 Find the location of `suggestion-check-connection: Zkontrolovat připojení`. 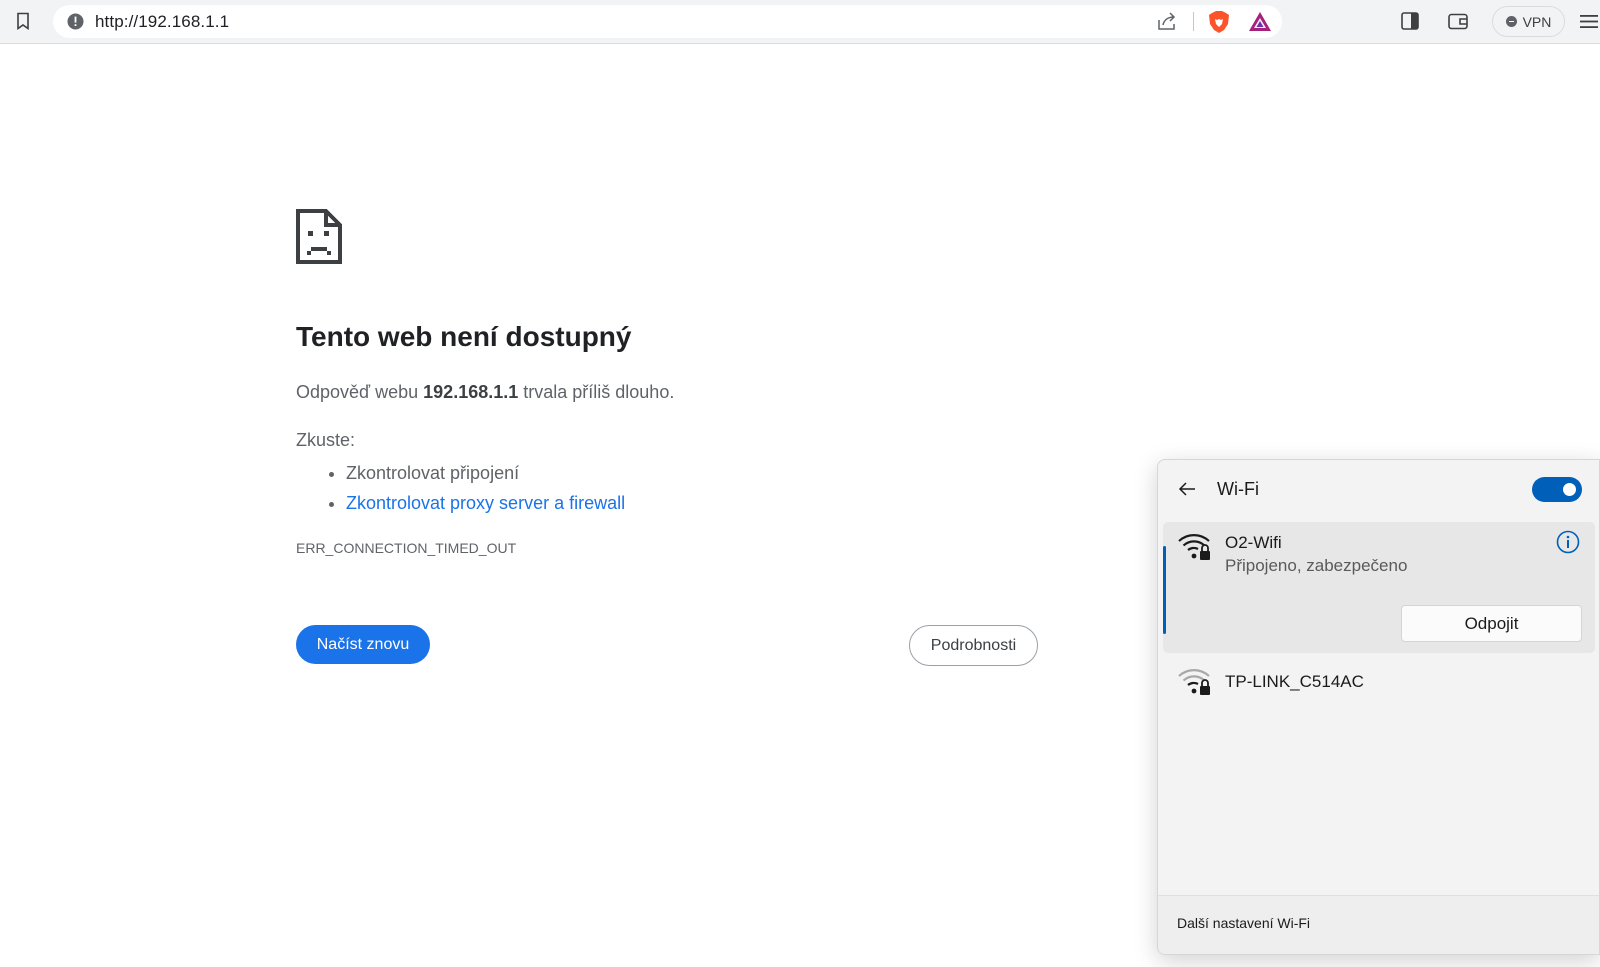

suggestion-check-connection: Zkontrolovat připojení is located at coordinates (485, 473).